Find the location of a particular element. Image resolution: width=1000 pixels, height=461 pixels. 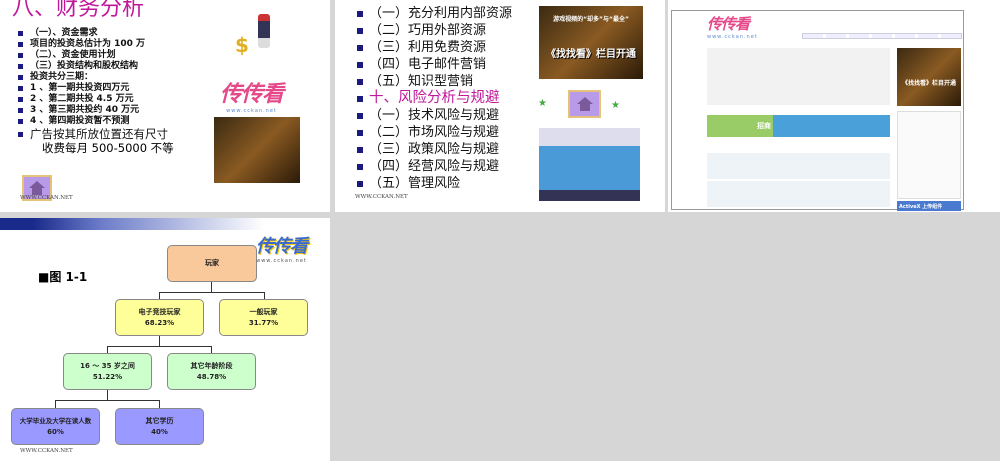

header-bar is located at coordinates (165, 224).